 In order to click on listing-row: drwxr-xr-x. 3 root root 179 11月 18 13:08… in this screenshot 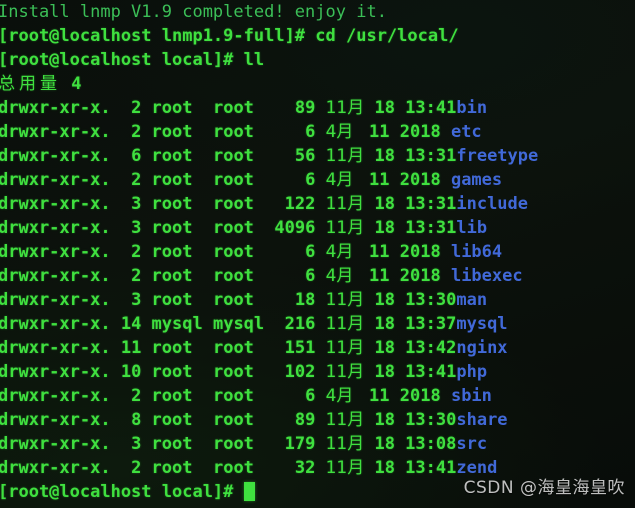, I will do `click(317, 444)`.